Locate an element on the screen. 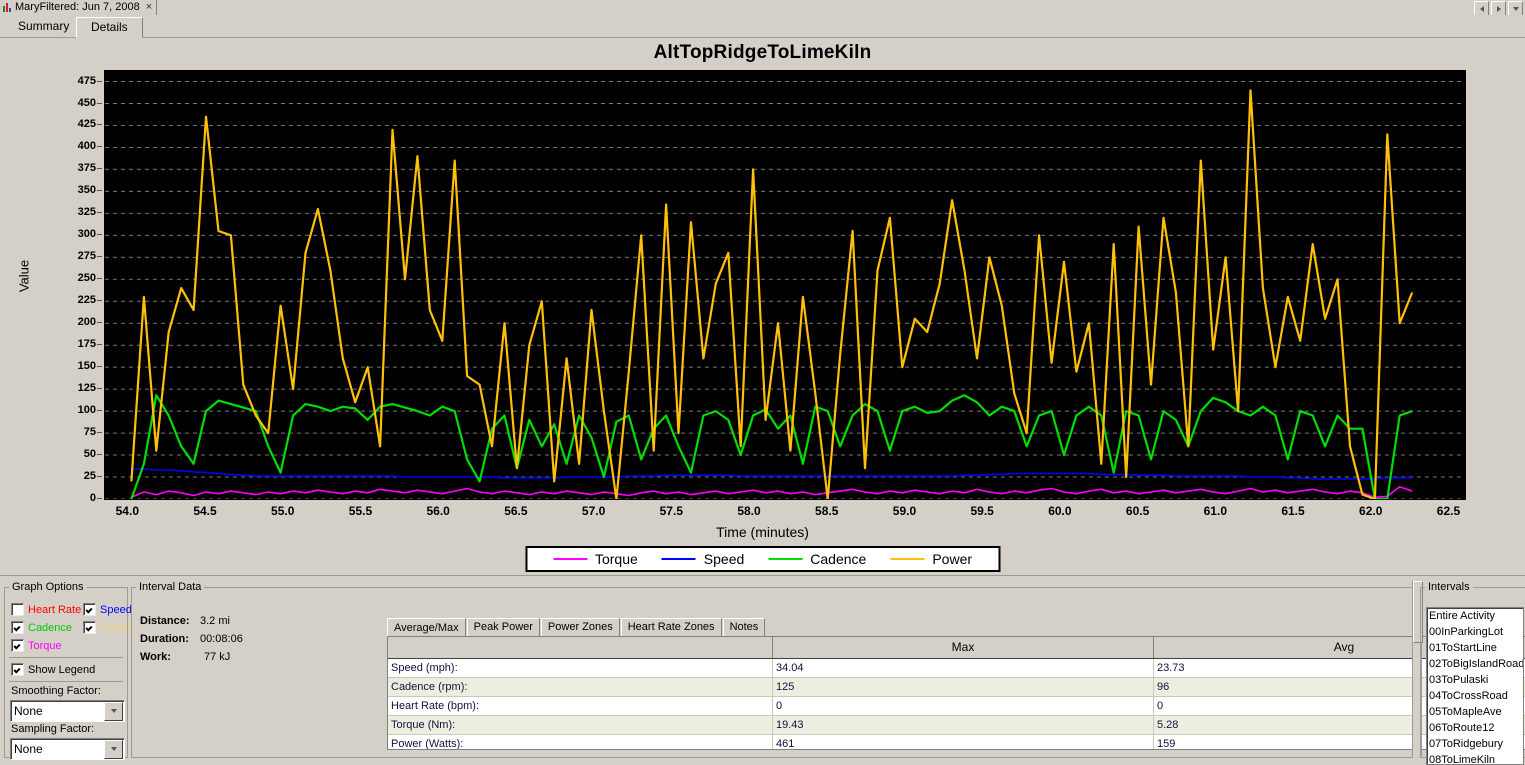 This screenshot has height=765, width=1525. tab-nav-controls is located at coordinates (1498, 8).